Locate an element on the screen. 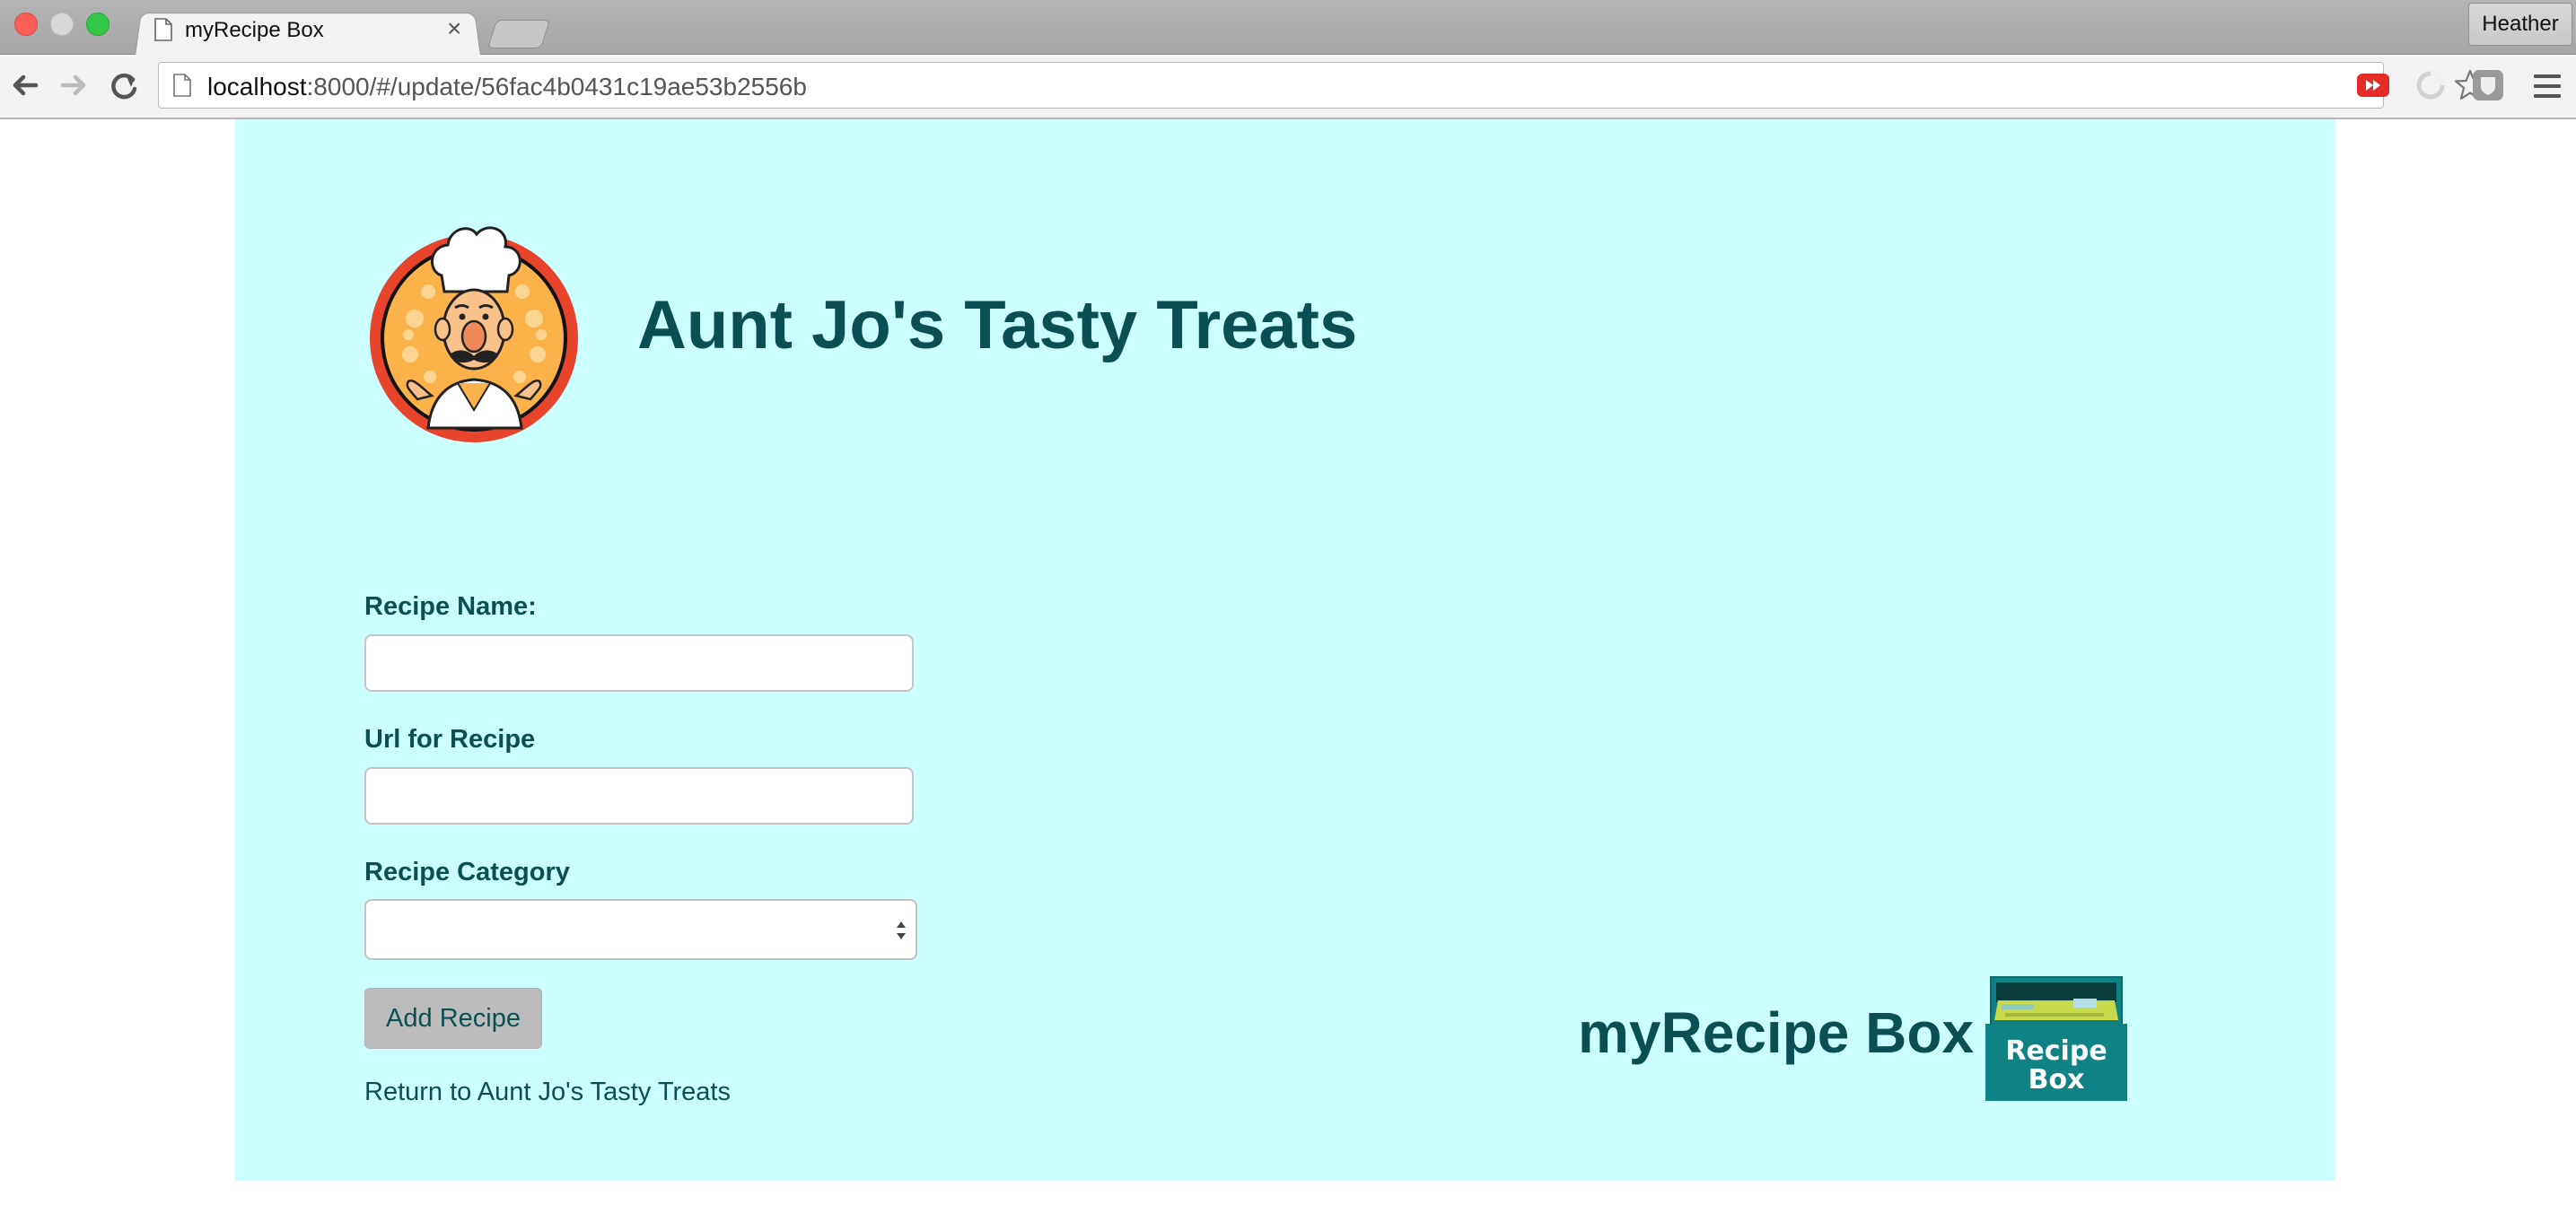  svg-text: Box is located at coordinates (2056, 1080).